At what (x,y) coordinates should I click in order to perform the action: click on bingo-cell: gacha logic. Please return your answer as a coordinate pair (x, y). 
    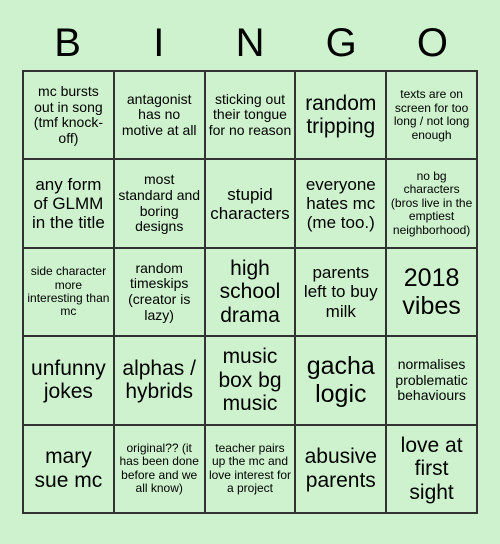
    Looking at the image, I should click on (342, 381).